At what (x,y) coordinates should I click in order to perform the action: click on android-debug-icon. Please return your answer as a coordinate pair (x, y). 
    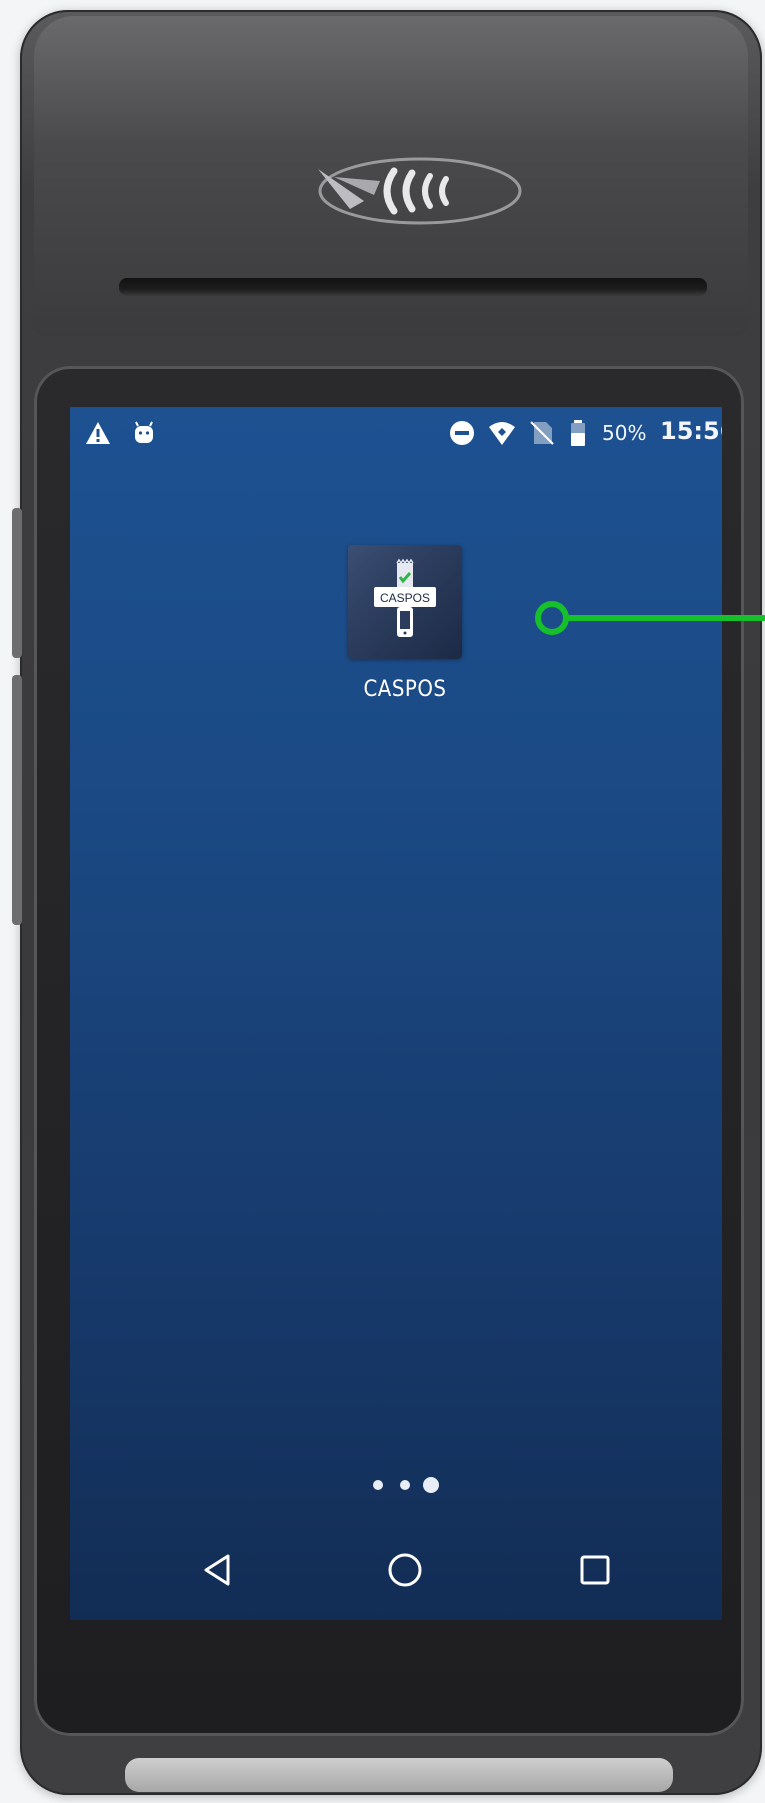
    Looking at the image, I should click on (144, 432).